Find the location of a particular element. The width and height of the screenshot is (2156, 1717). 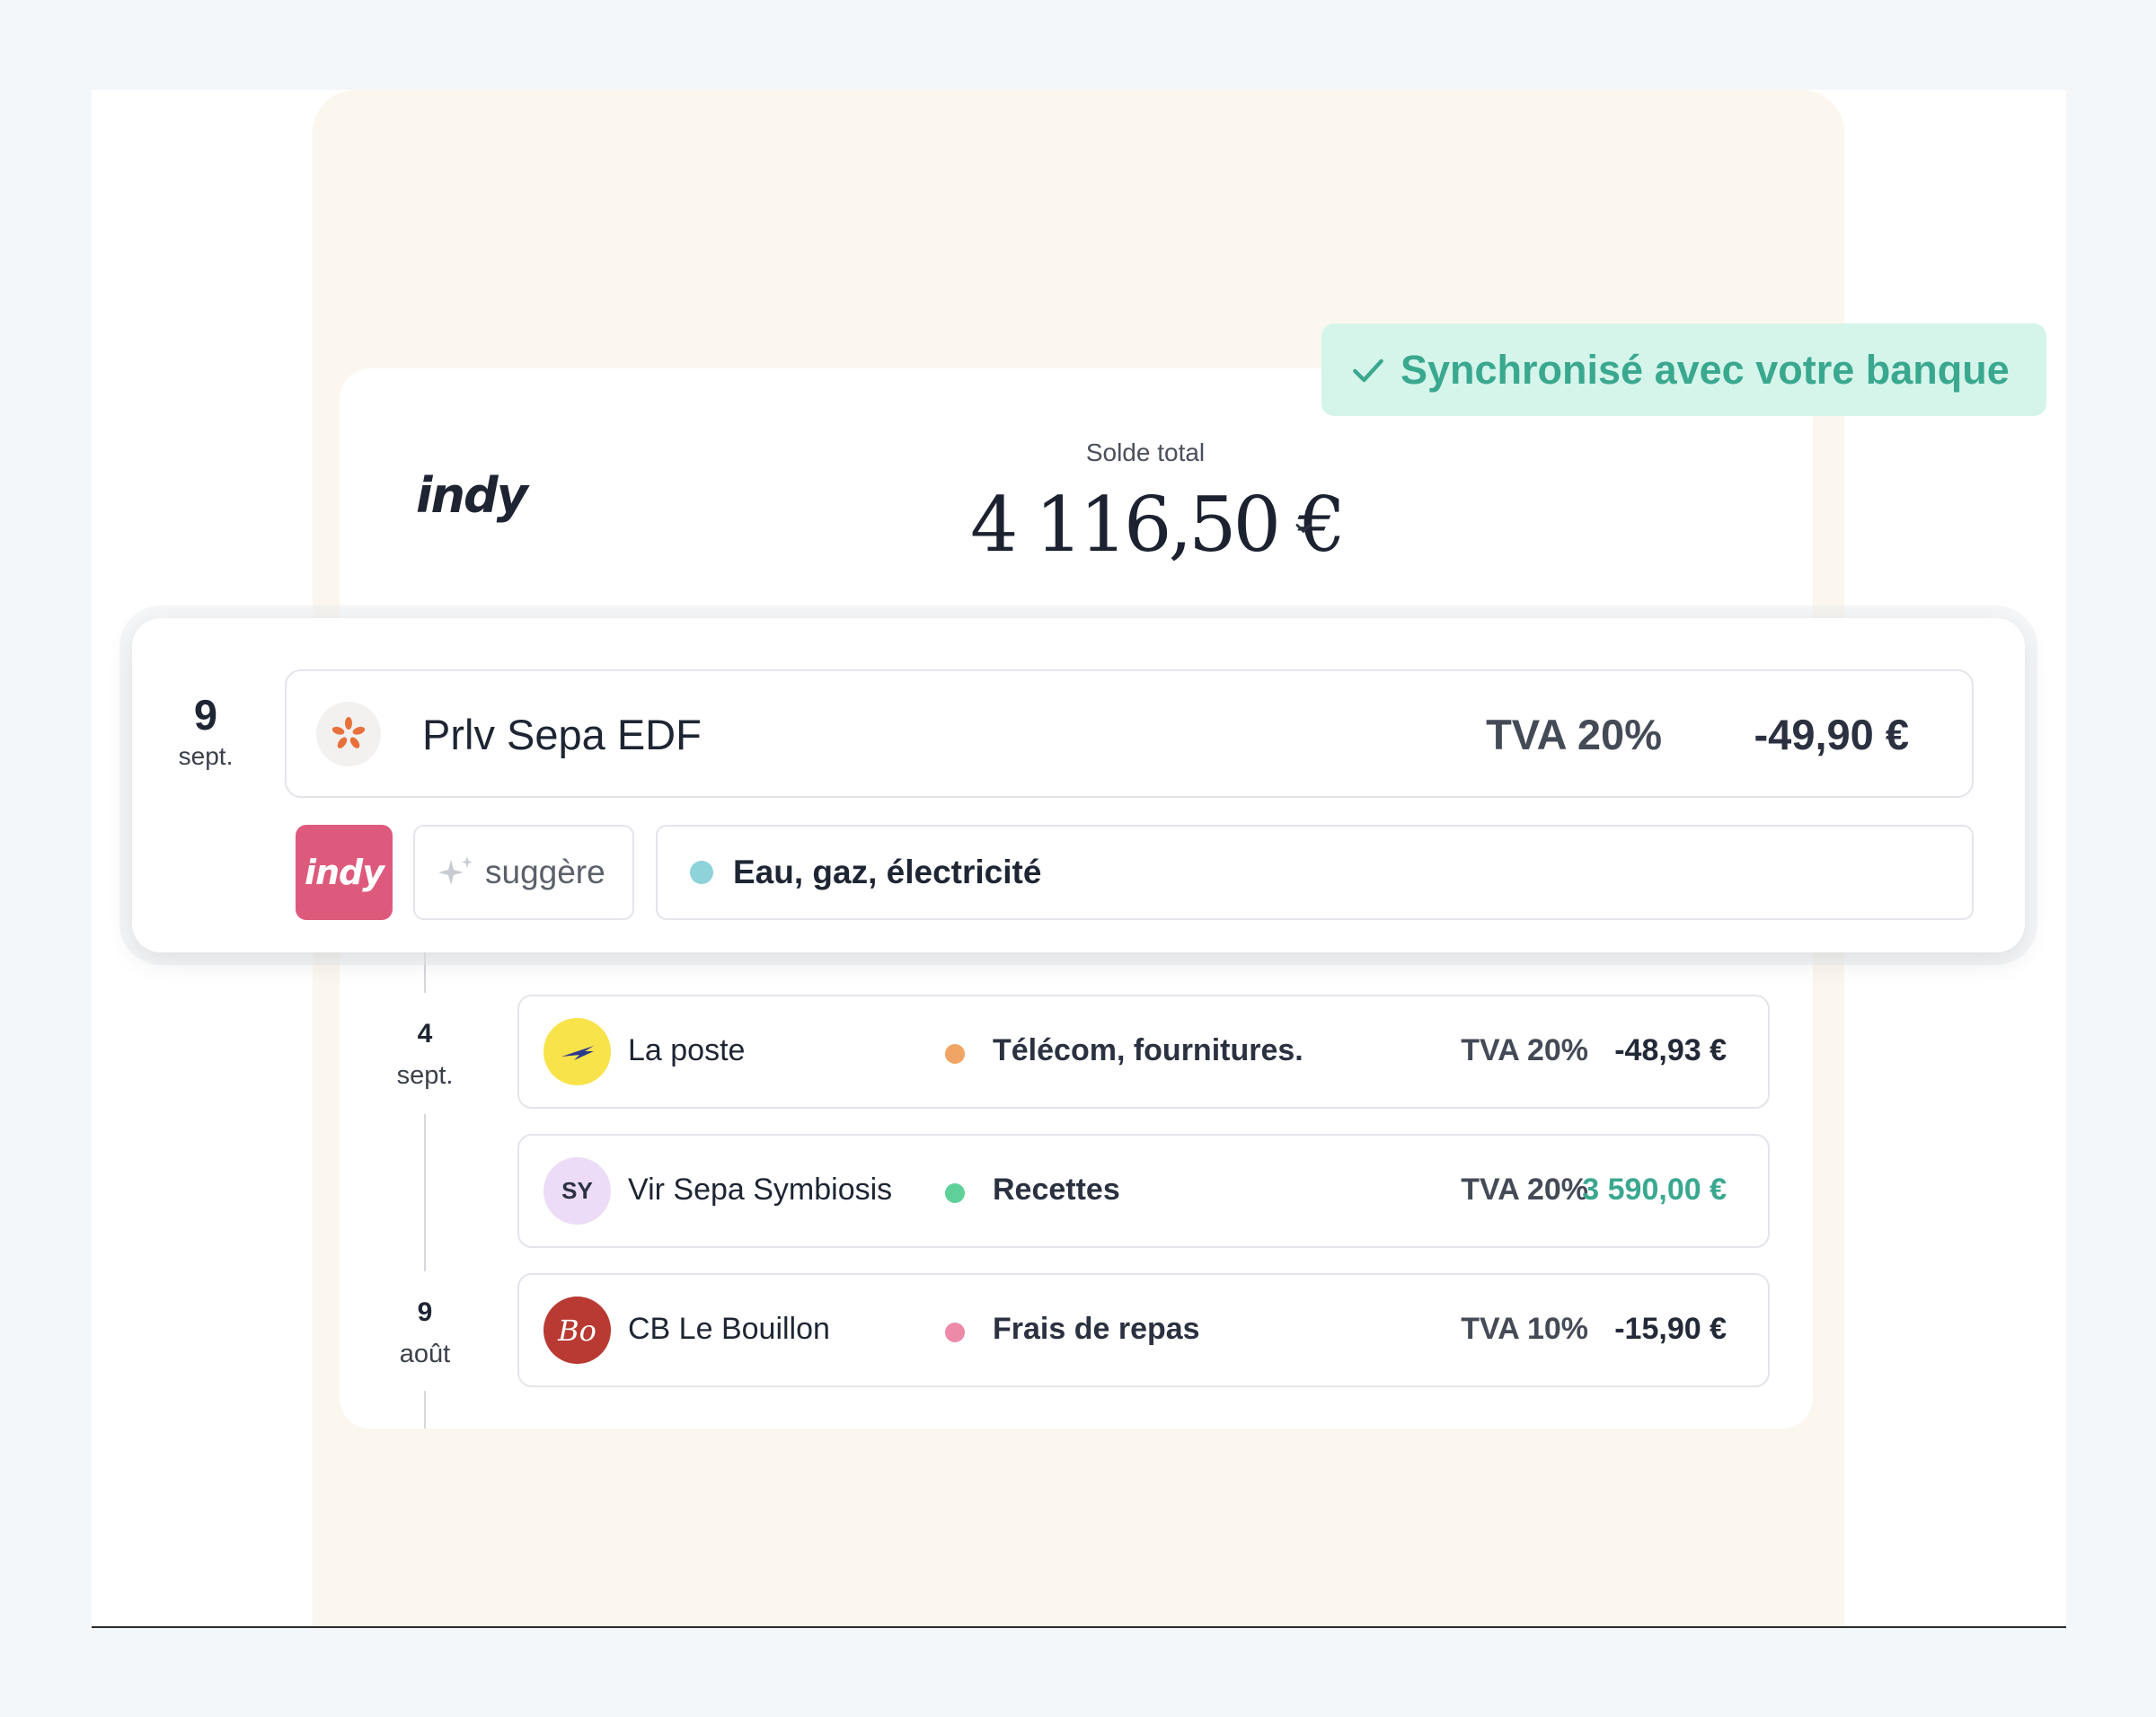

transaction-category: Recettes is located at coordinates (1056, 1190).